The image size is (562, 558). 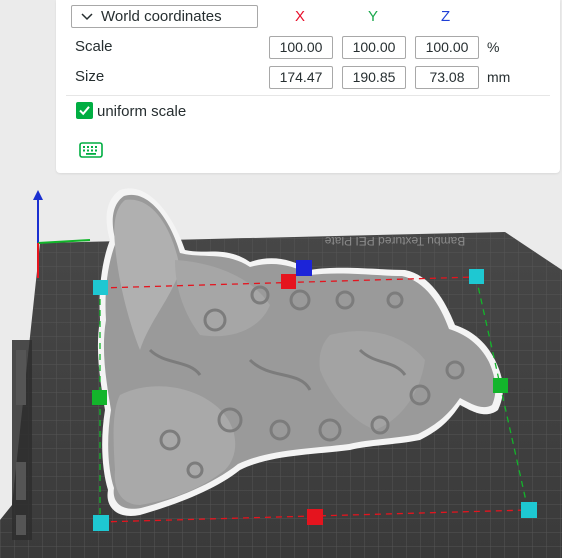 I want to click on scale-unit: %, so click(x=493, y=47).